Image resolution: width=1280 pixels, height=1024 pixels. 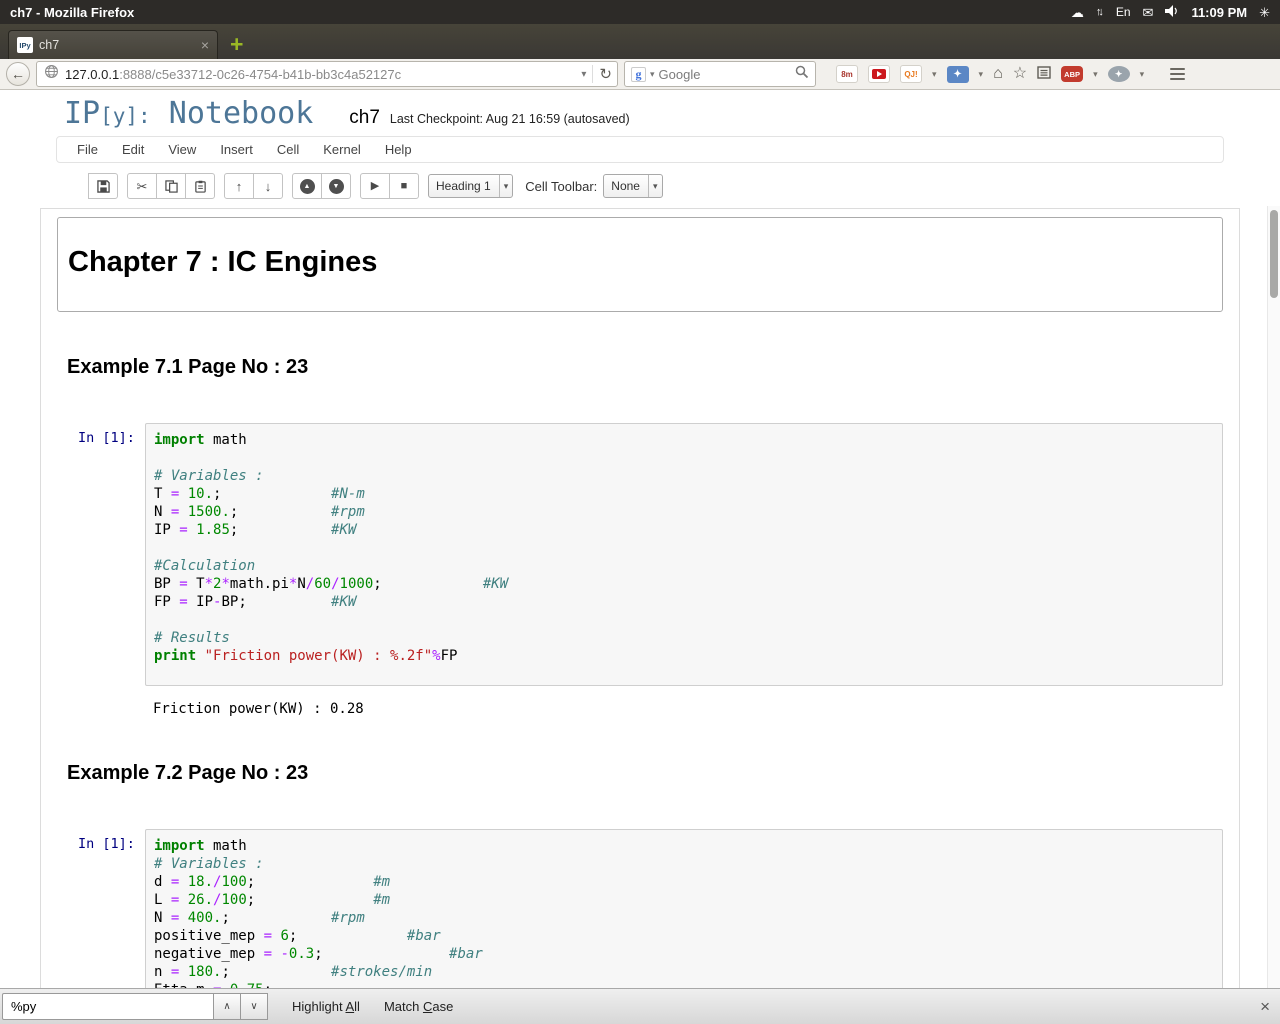 What do you see at coordinates (602, 74) in the screenshot?
I see `reload-icon: ↻` at bounding box center [602, 74].